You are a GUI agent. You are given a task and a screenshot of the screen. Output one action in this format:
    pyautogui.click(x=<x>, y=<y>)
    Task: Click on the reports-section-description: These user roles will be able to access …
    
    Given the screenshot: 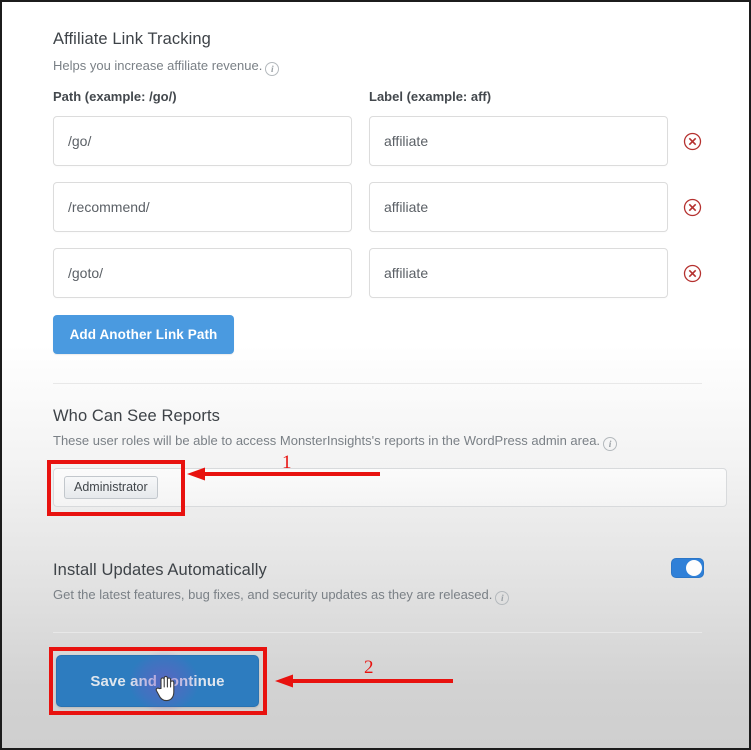 What is the action you would take?
    pyautogui.click(x=335, y=442)
    